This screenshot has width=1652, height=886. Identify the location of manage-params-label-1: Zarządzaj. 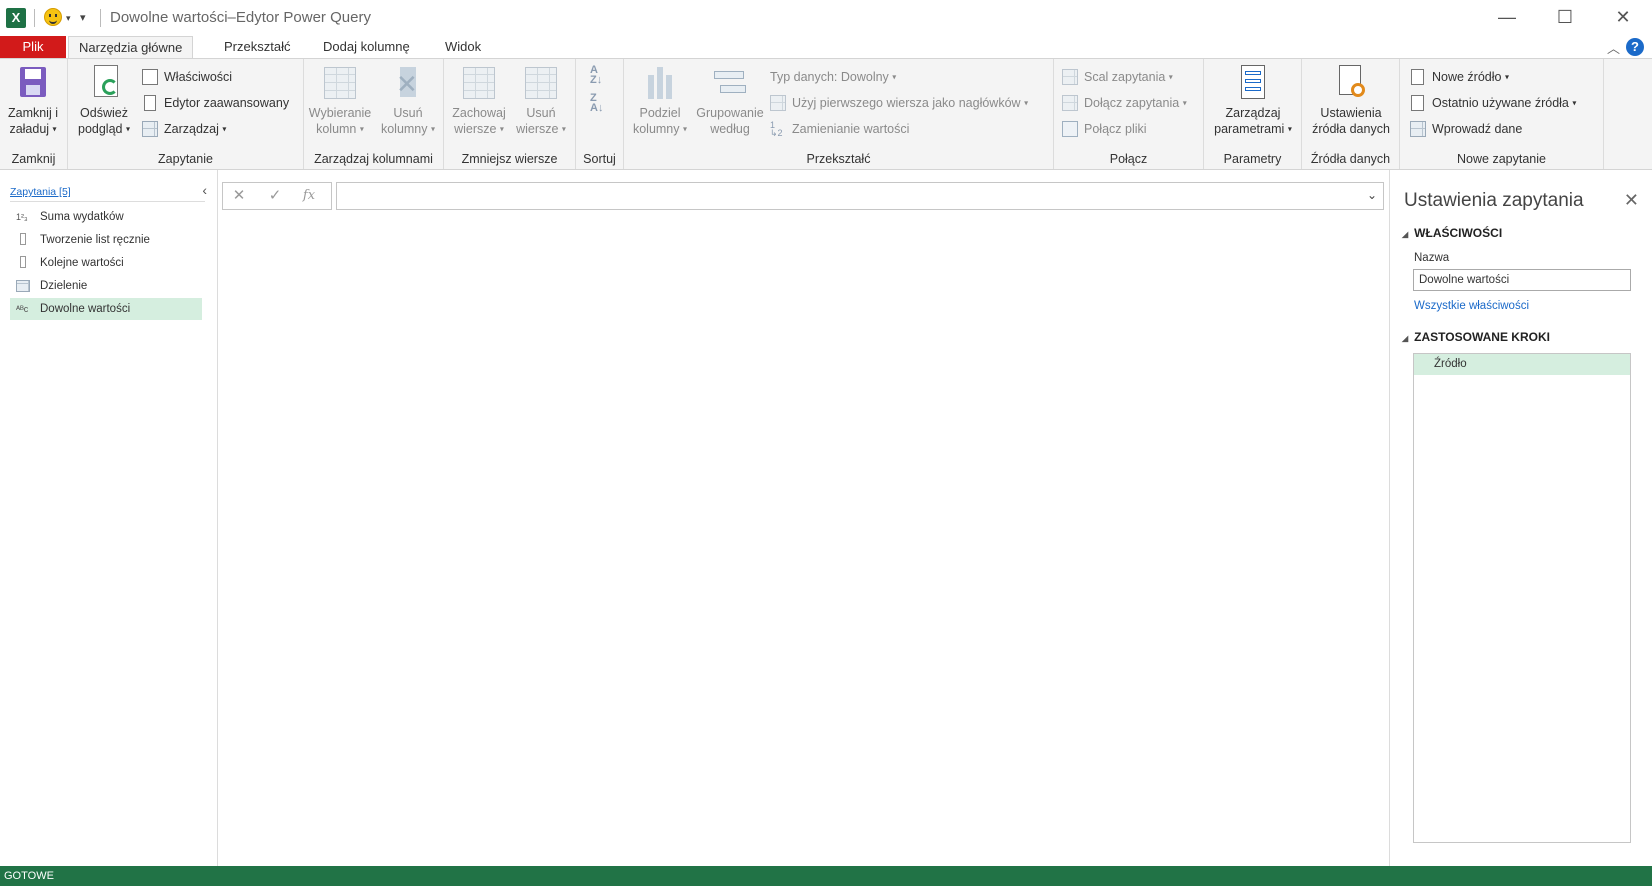
(1253, 113).